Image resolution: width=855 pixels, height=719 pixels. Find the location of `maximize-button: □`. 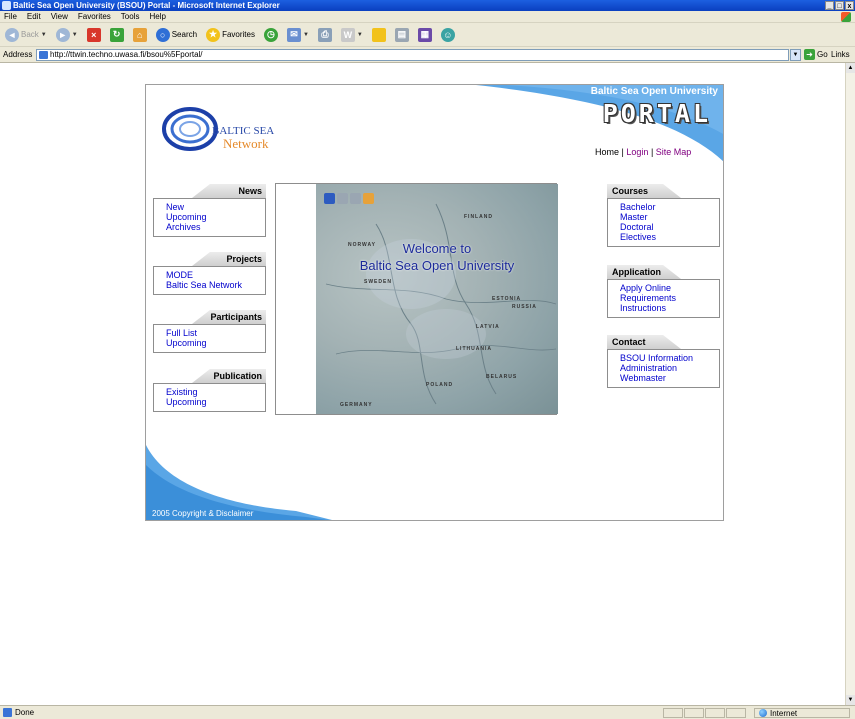

maximize-button: □ is located at coordinates (839, 5).